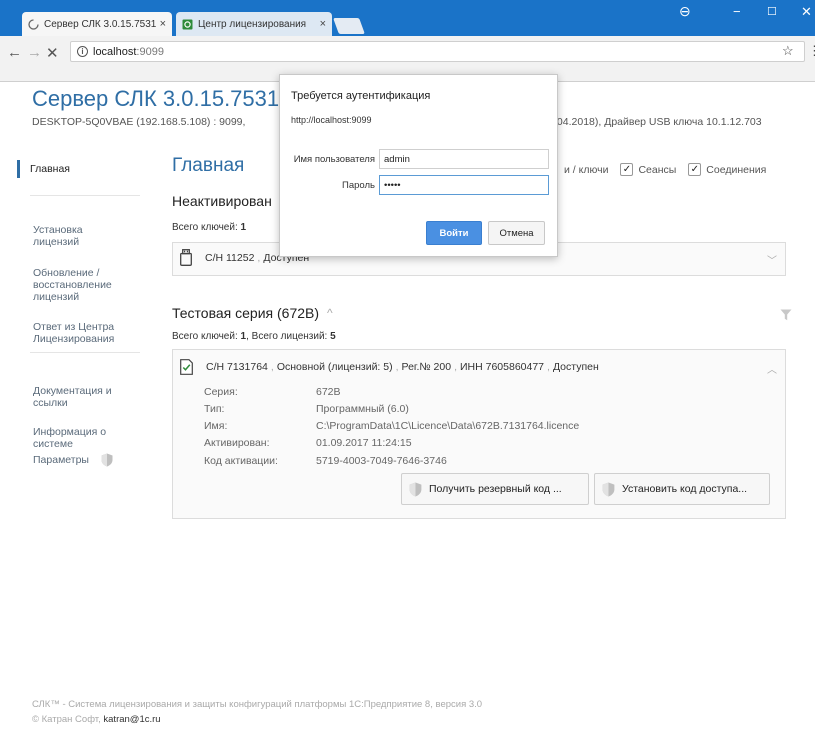 The height and width of the screenshot is (731, 815). What do you see at coordinates (237, 367) in the screenshot?
I see `key-serial: С/Н 7131764` at bounding box center [237, 367].